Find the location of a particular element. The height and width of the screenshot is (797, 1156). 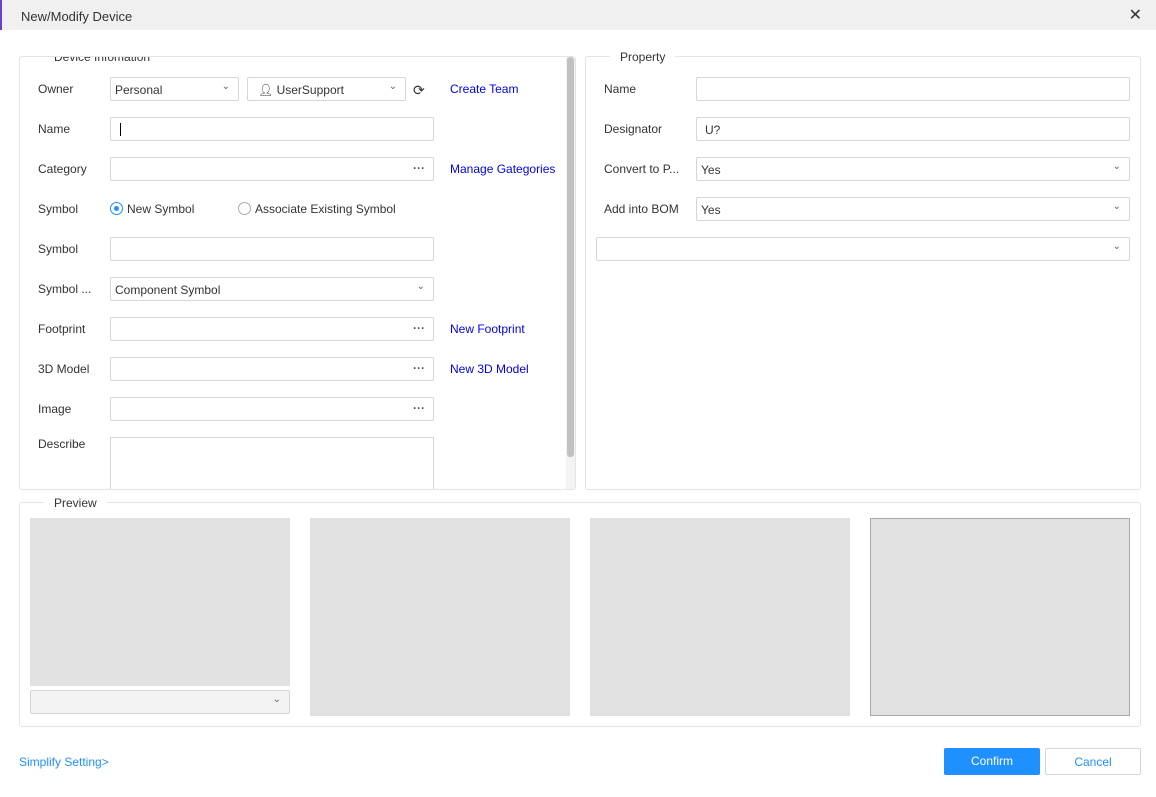

user-icon: 👤︎ is located at coordinates (266, 90).